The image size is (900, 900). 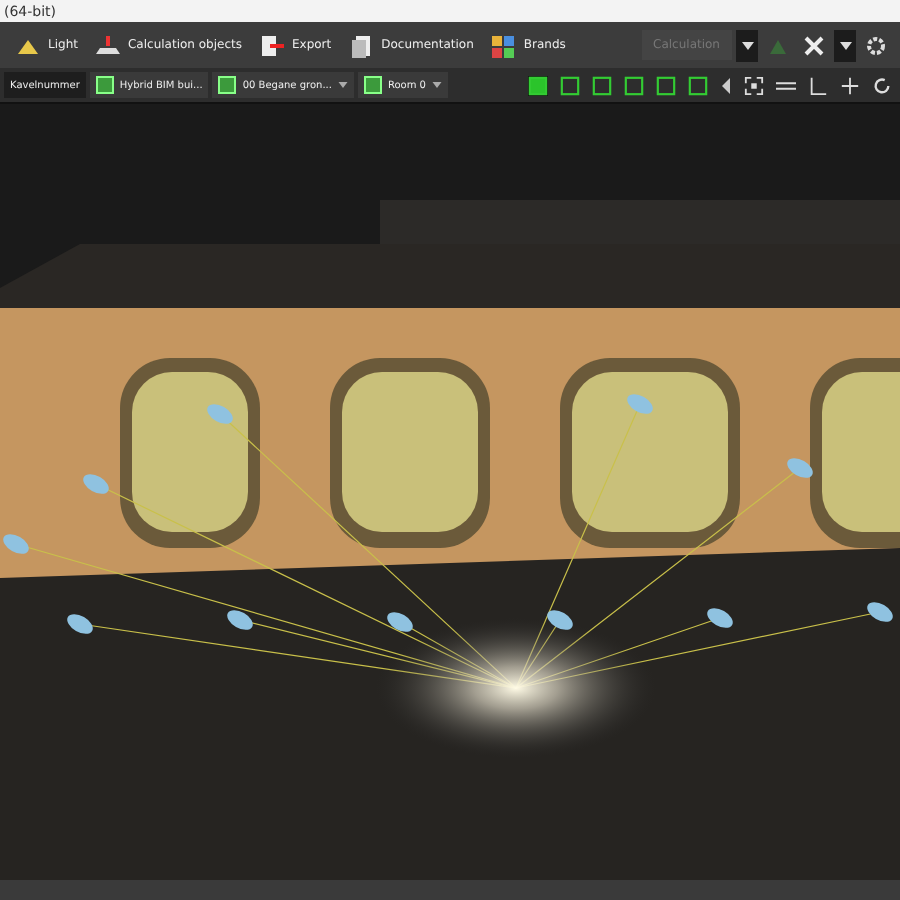 I want to click on settings-icon, so click(x=876, y=45).